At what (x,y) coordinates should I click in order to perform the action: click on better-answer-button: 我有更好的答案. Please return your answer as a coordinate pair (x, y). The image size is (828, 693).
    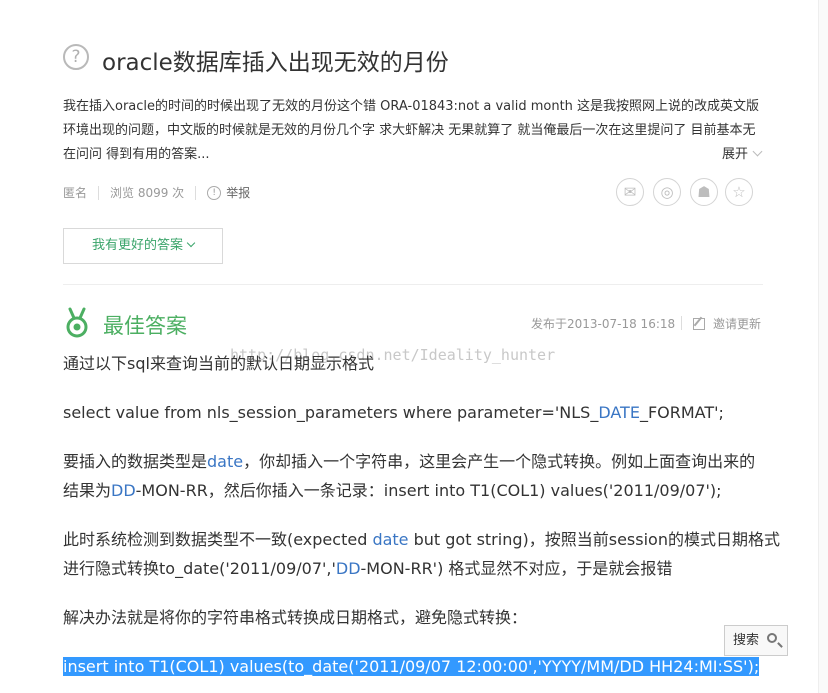
    Looking at the image, I should click on (143, 246).